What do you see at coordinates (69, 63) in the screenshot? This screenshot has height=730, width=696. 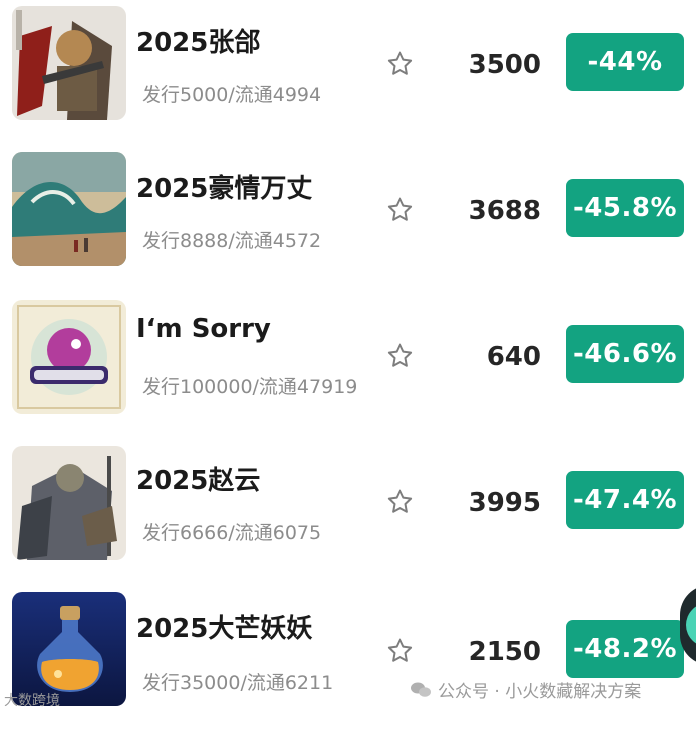 I see `warrior-thumbnail` at bounding box center [69, 63].